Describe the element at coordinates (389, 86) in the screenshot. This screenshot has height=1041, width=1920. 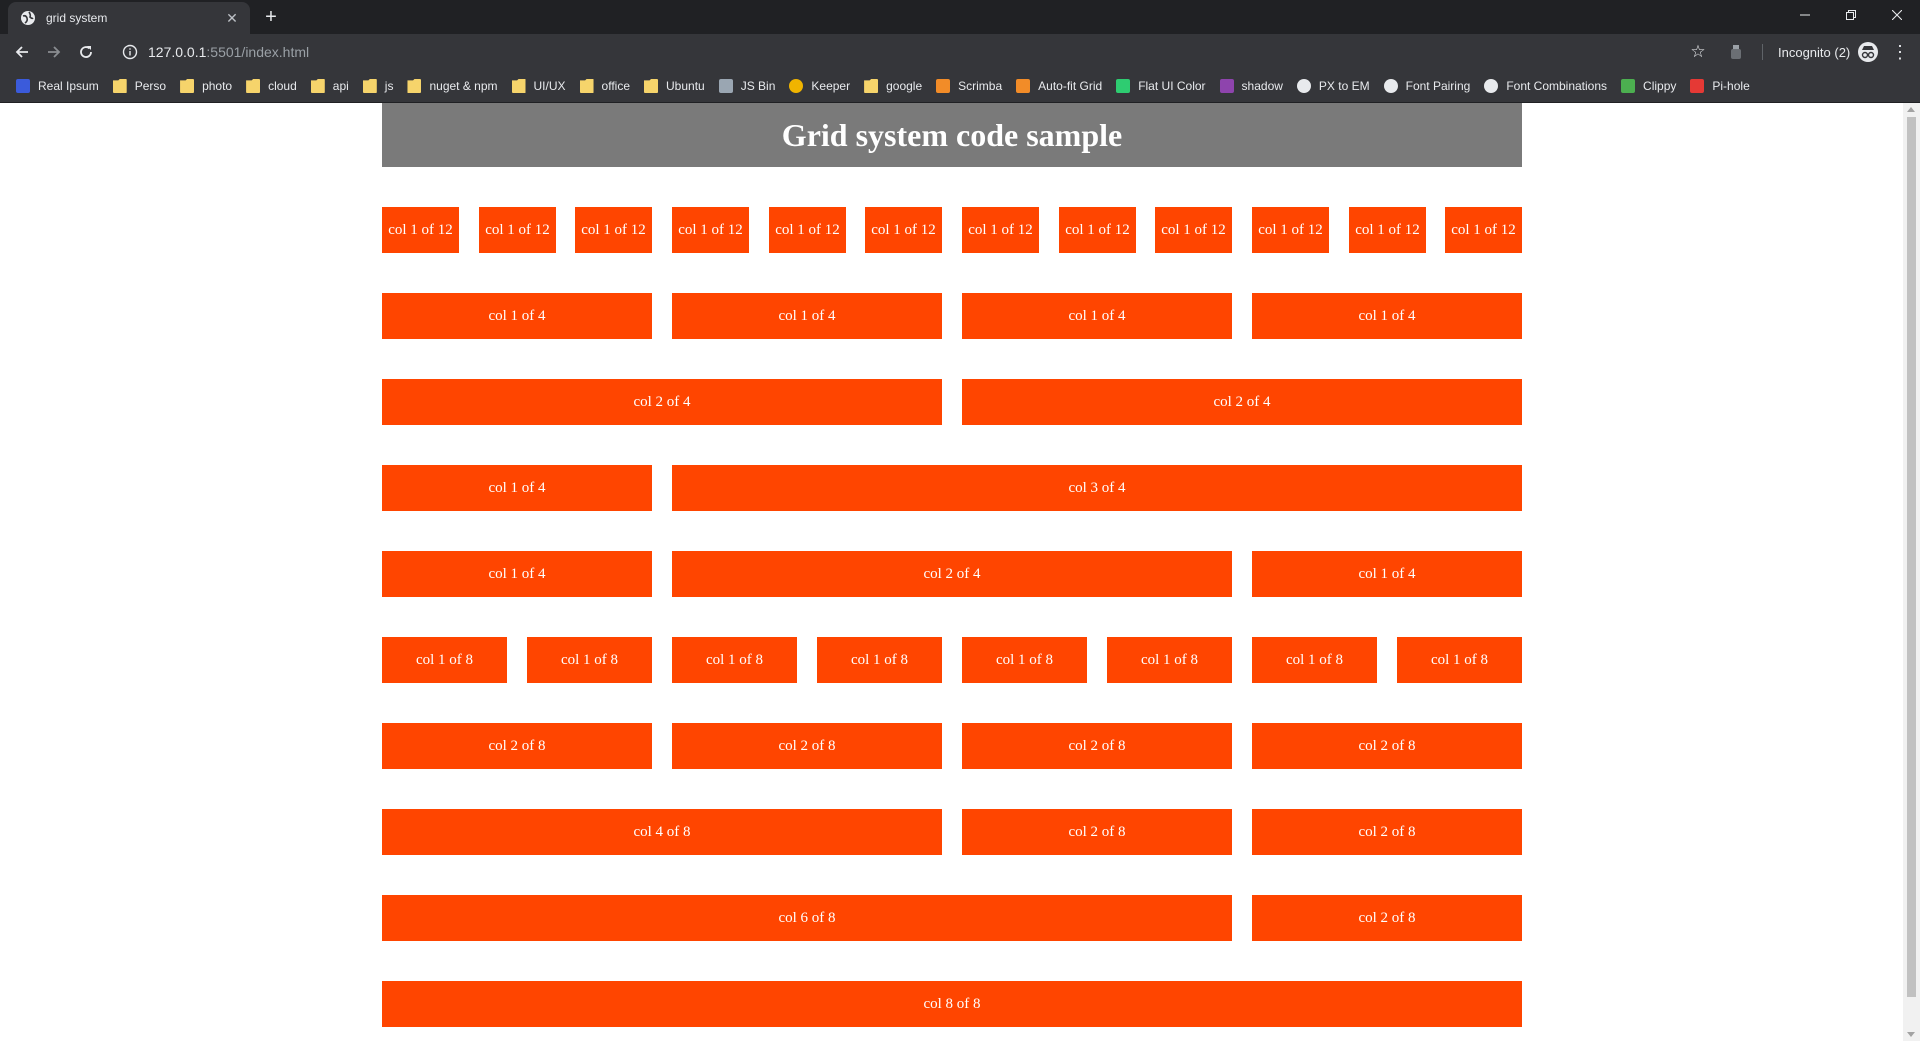
I see `bookmark-label: js` at that location.